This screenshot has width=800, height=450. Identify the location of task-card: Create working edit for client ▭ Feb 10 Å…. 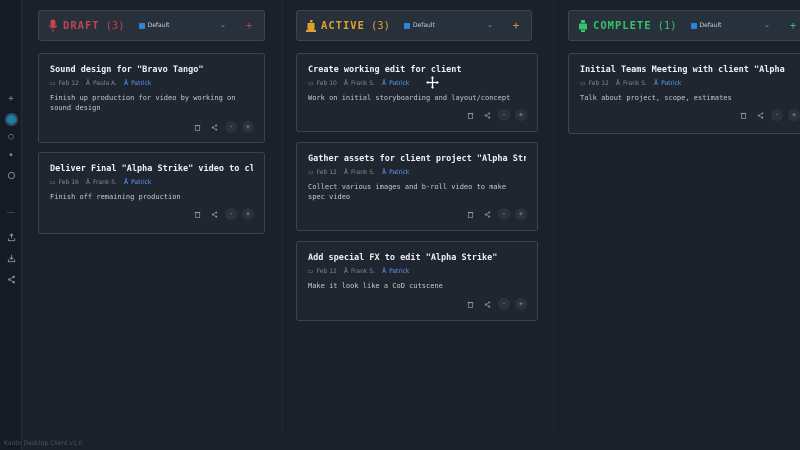
(417, 92).